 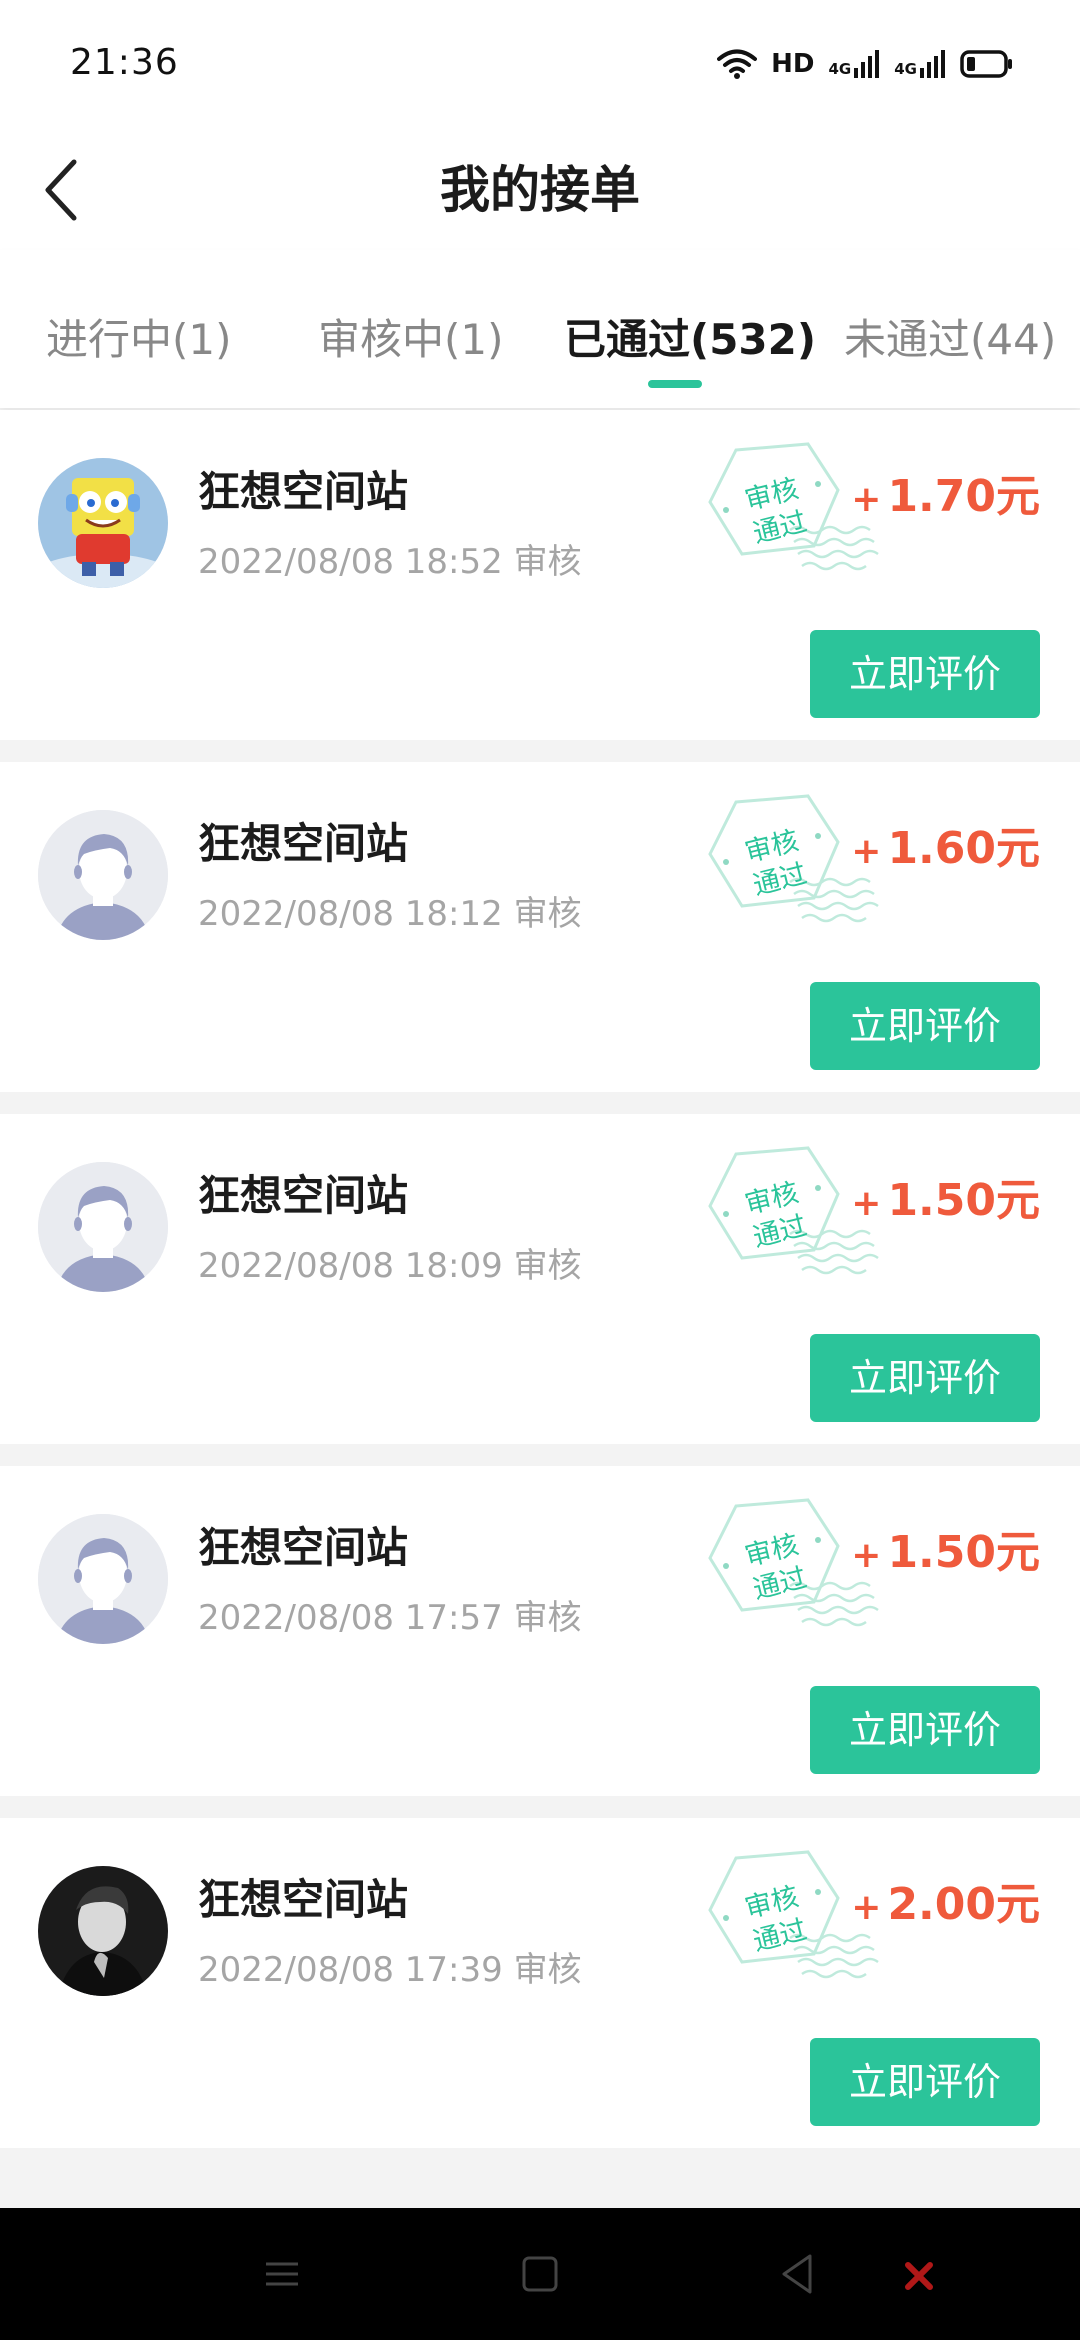 What do you see at coordinates (411, 336) in the screenshot?
I see `tab-under-review: 审核中(1)` at bounding box center [411, 336].